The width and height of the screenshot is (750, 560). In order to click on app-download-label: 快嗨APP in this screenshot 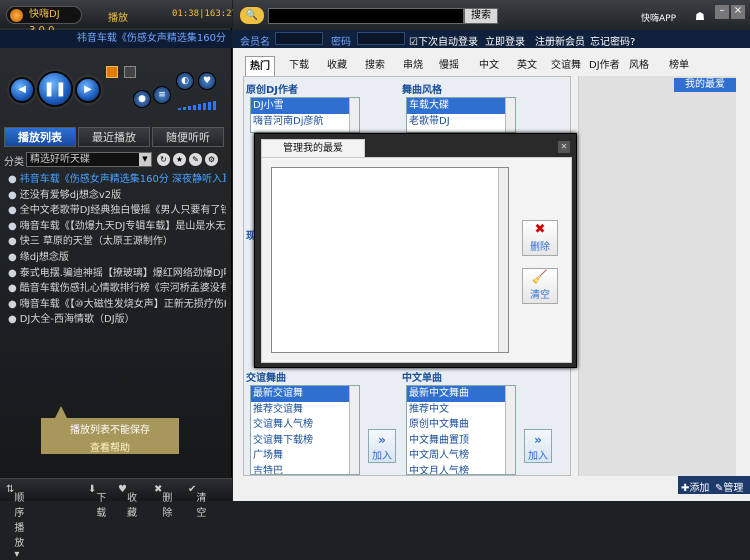, I will do `click(658, 17)`.